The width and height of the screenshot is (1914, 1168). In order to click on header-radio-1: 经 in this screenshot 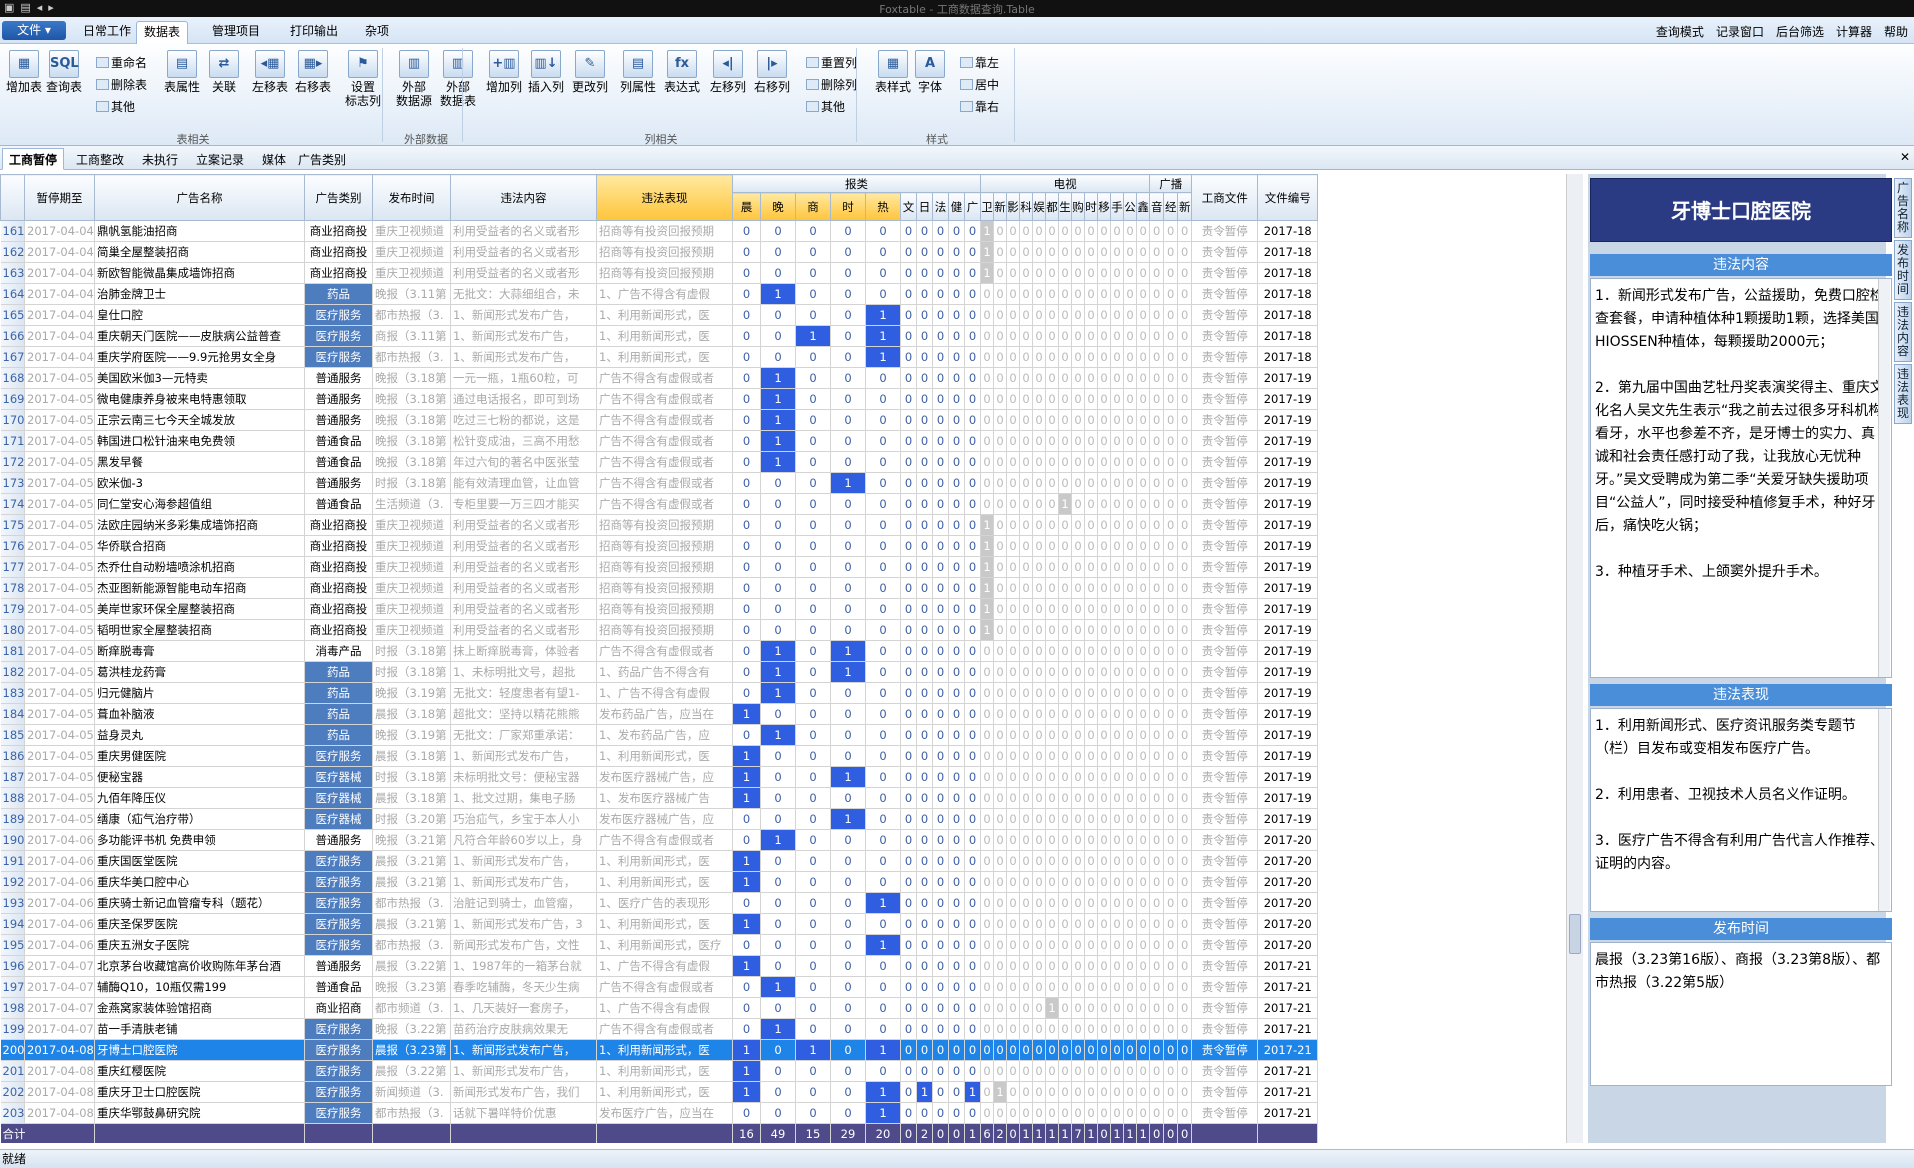, I will do `click(1171, 206)`.